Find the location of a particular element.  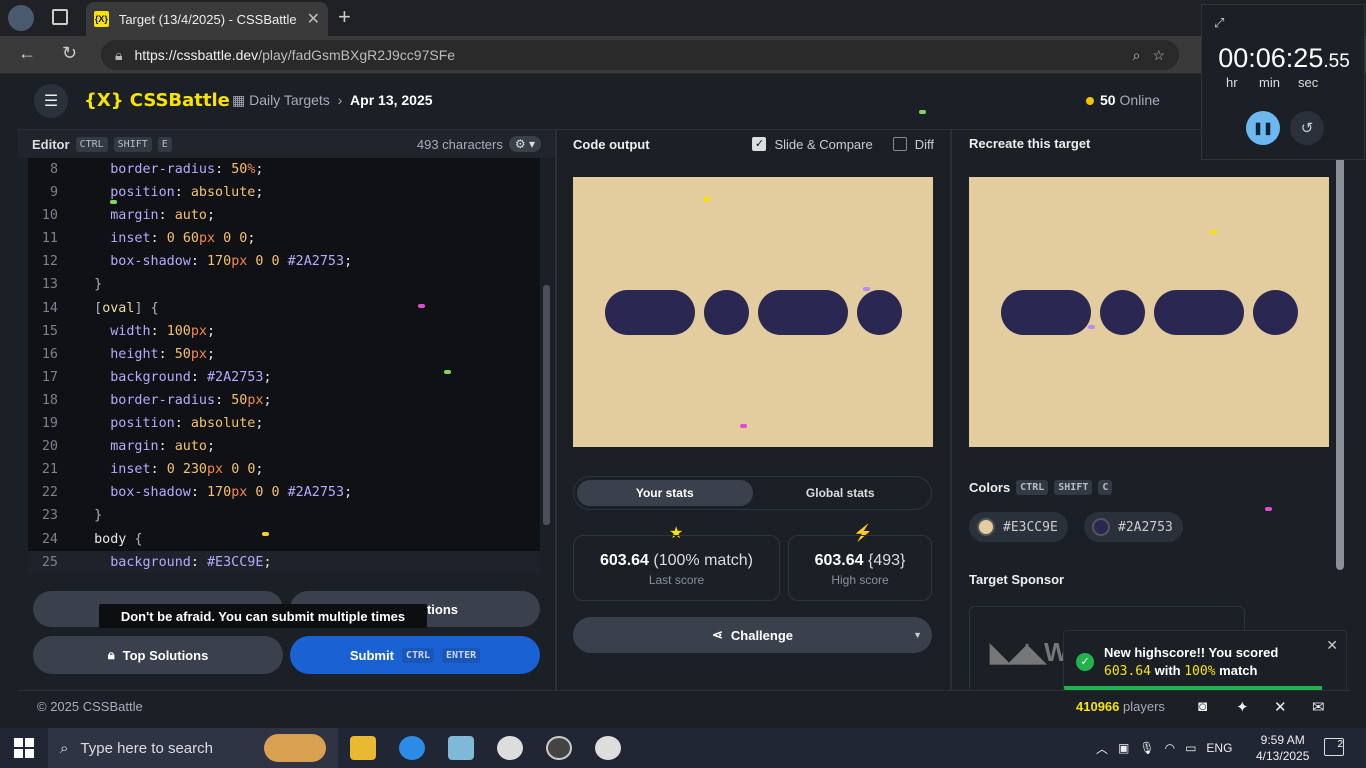

slide-compare-checkbox: ✓ is located at coordinates (759, 144).